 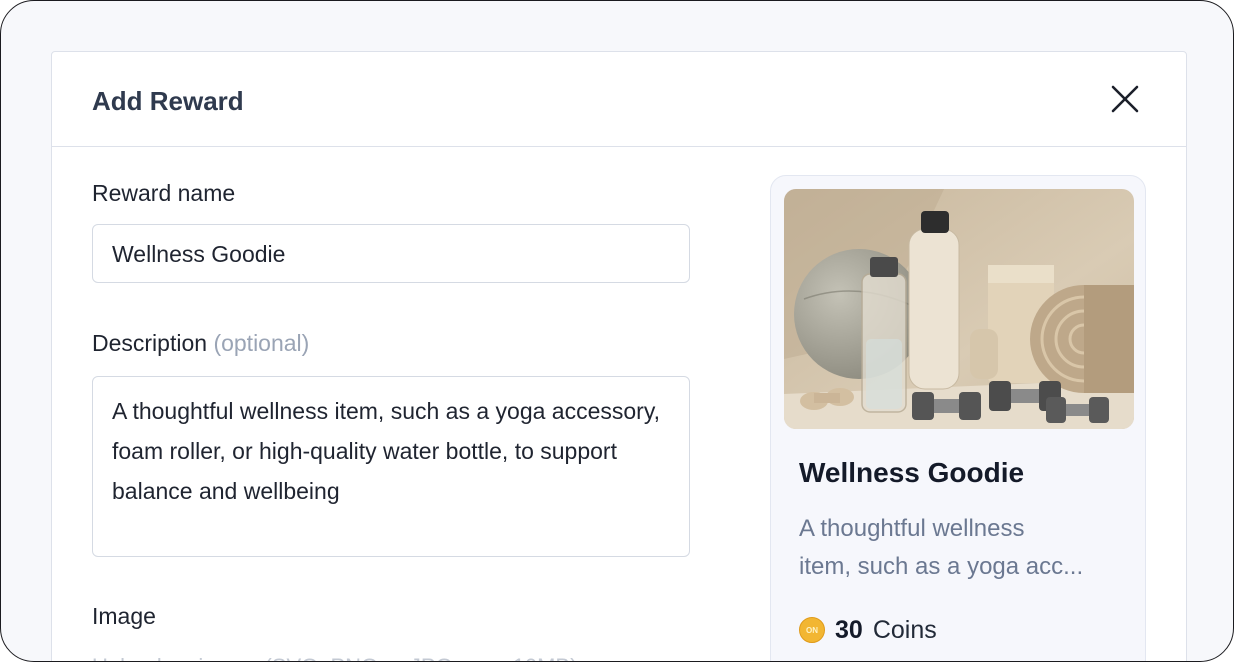 What do you see at coordinates (164, 193) in the screenshot?
I see `reward-name-label: Reward name` at bounding box center [164, 193].